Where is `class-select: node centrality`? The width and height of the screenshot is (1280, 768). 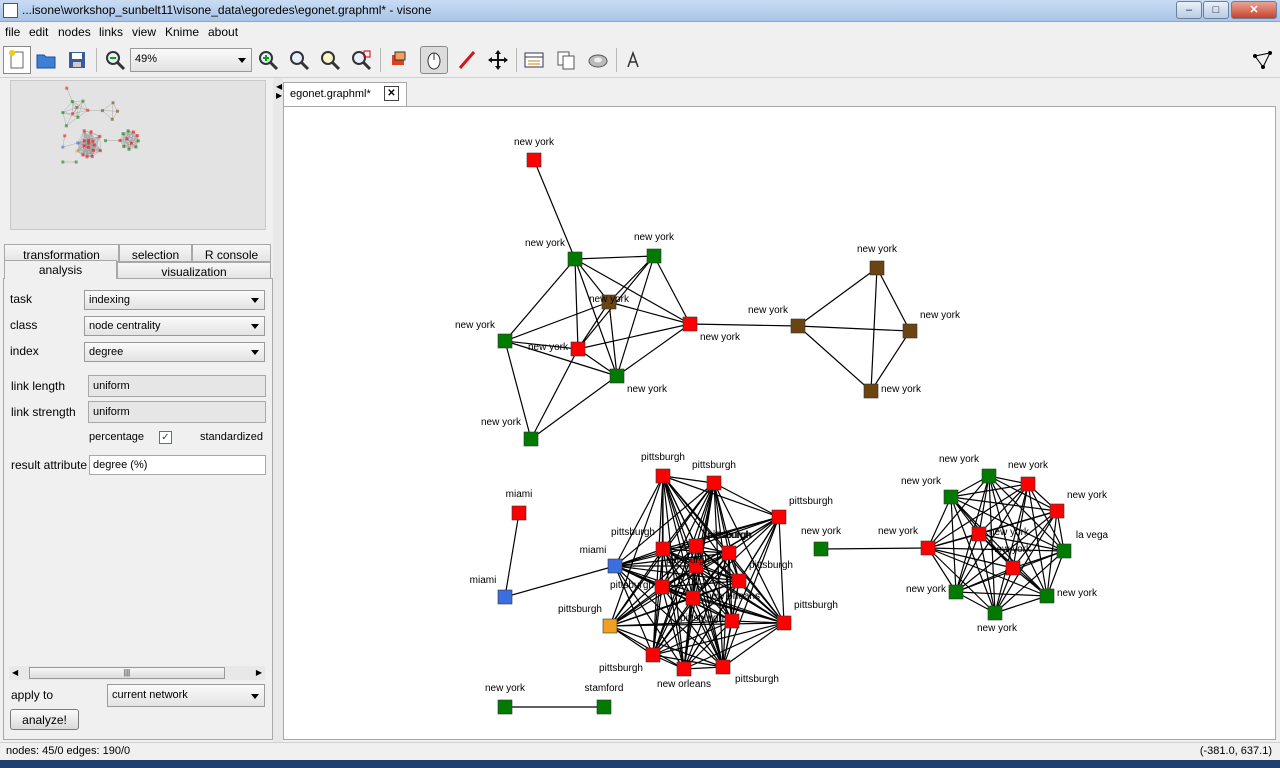 class-select: node centrality is located at coordinates (174, 326).